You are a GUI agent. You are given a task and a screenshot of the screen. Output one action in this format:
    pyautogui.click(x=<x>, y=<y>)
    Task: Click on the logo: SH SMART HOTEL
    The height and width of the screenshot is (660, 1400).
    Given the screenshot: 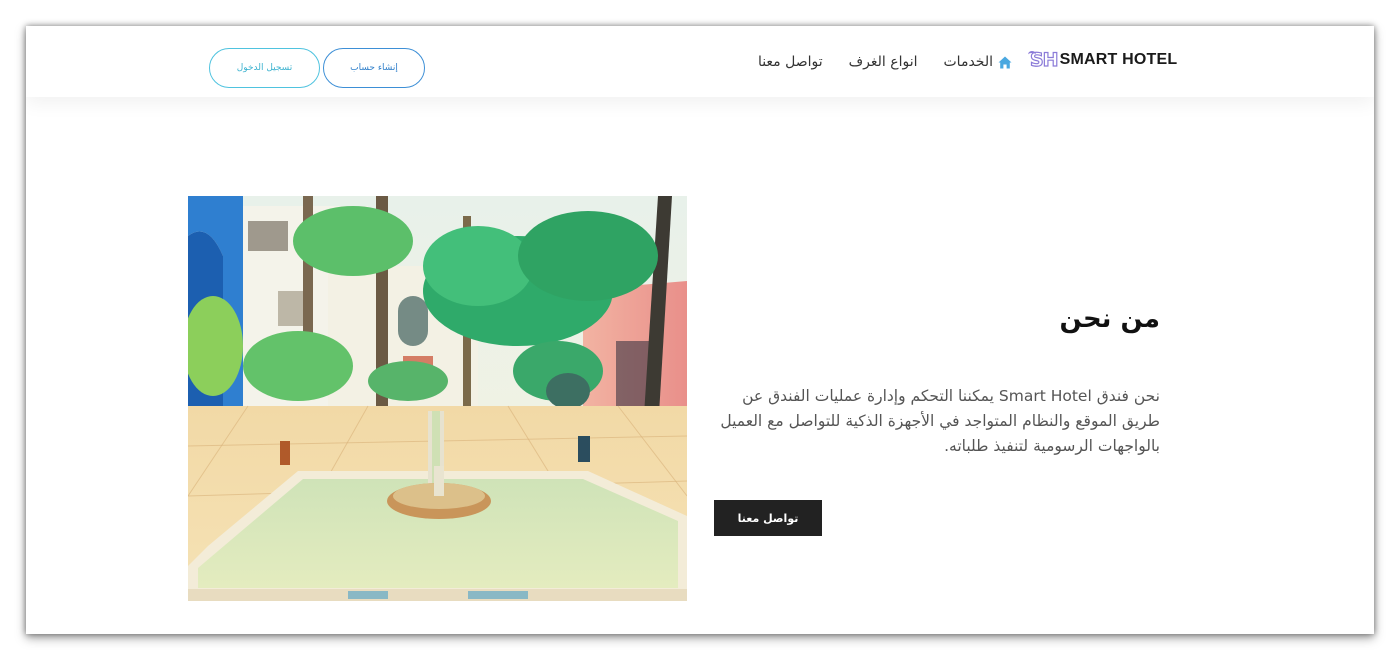 What is the action you would take?
    pyautogui.click(x=1103, y=60)
    